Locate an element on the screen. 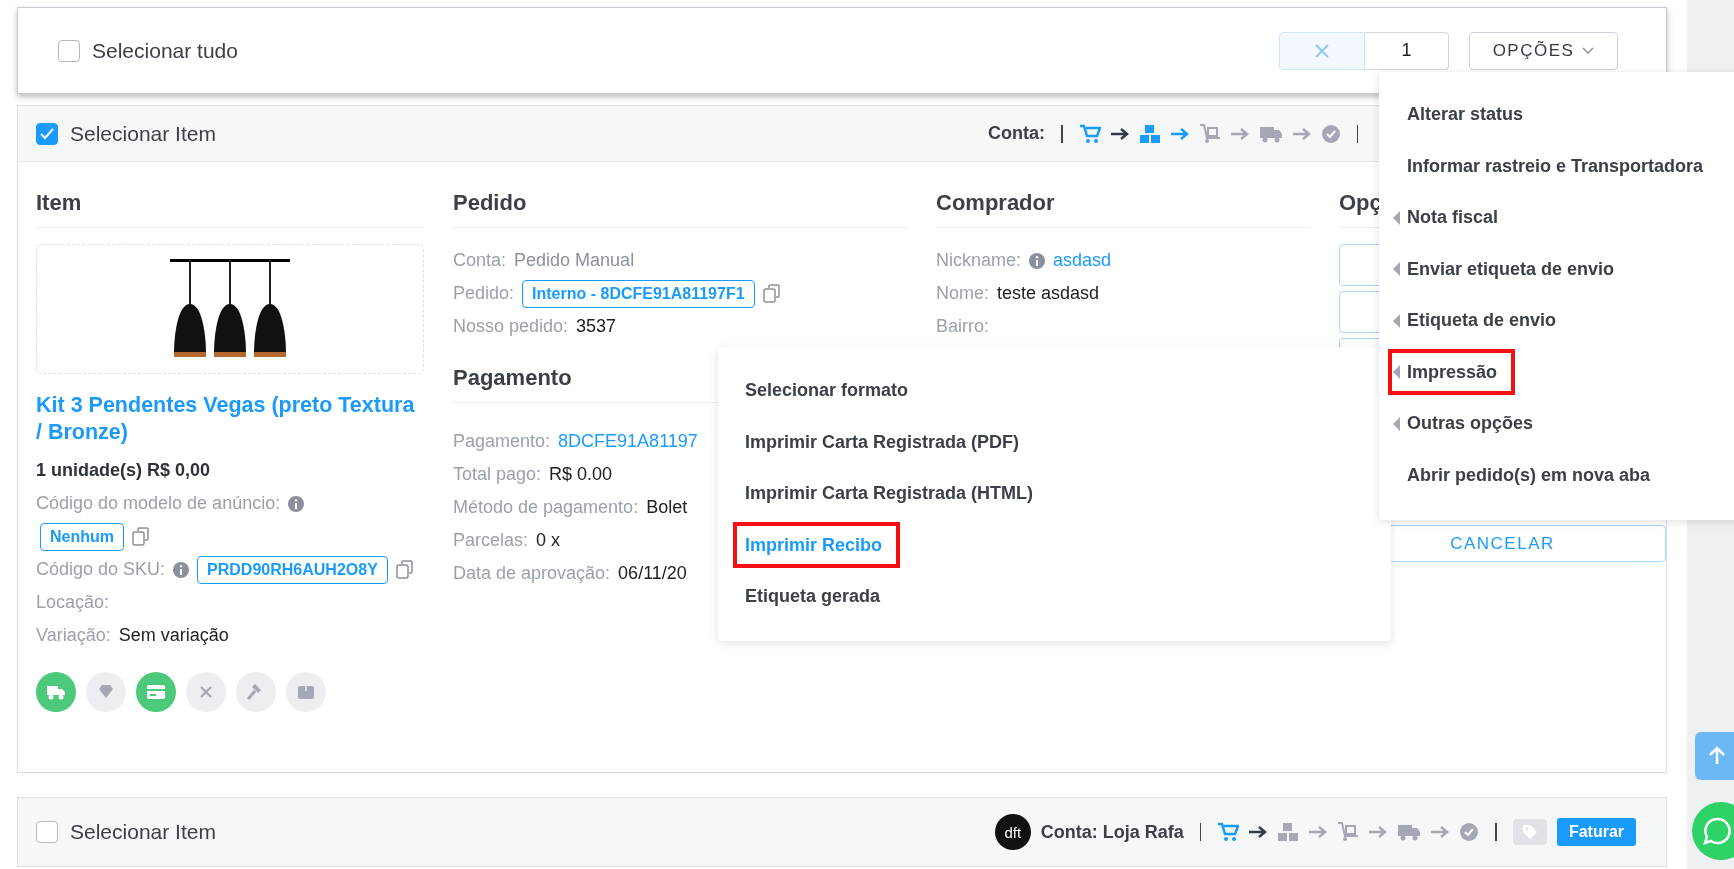 Image resolution: width=1734 pixels, height=869 pixels. field-value: 3537 is located at coordinates (596, 326).